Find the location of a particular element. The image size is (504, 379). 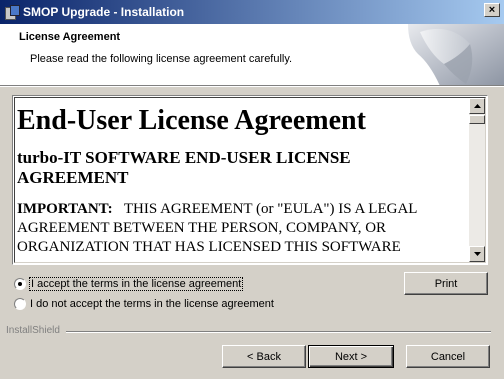

close-button: × is located at coordinates (492, 10).